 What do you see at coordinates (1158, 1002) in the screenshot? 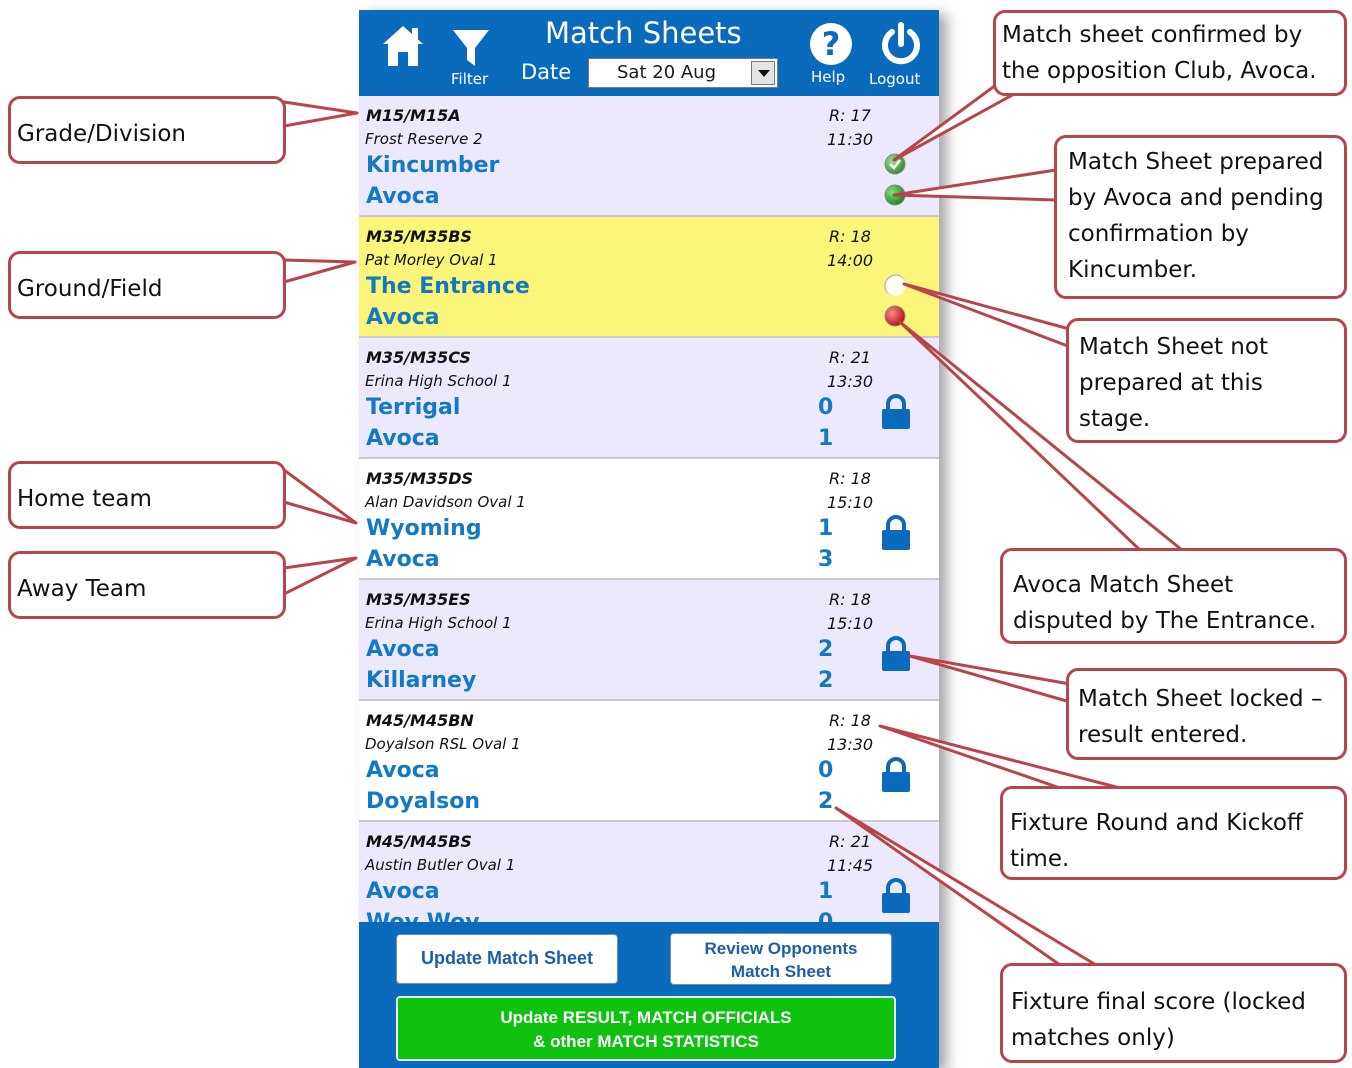
I see `callout-final-line1: Fixture final score (locked` at bounding box center [1158, 1002].